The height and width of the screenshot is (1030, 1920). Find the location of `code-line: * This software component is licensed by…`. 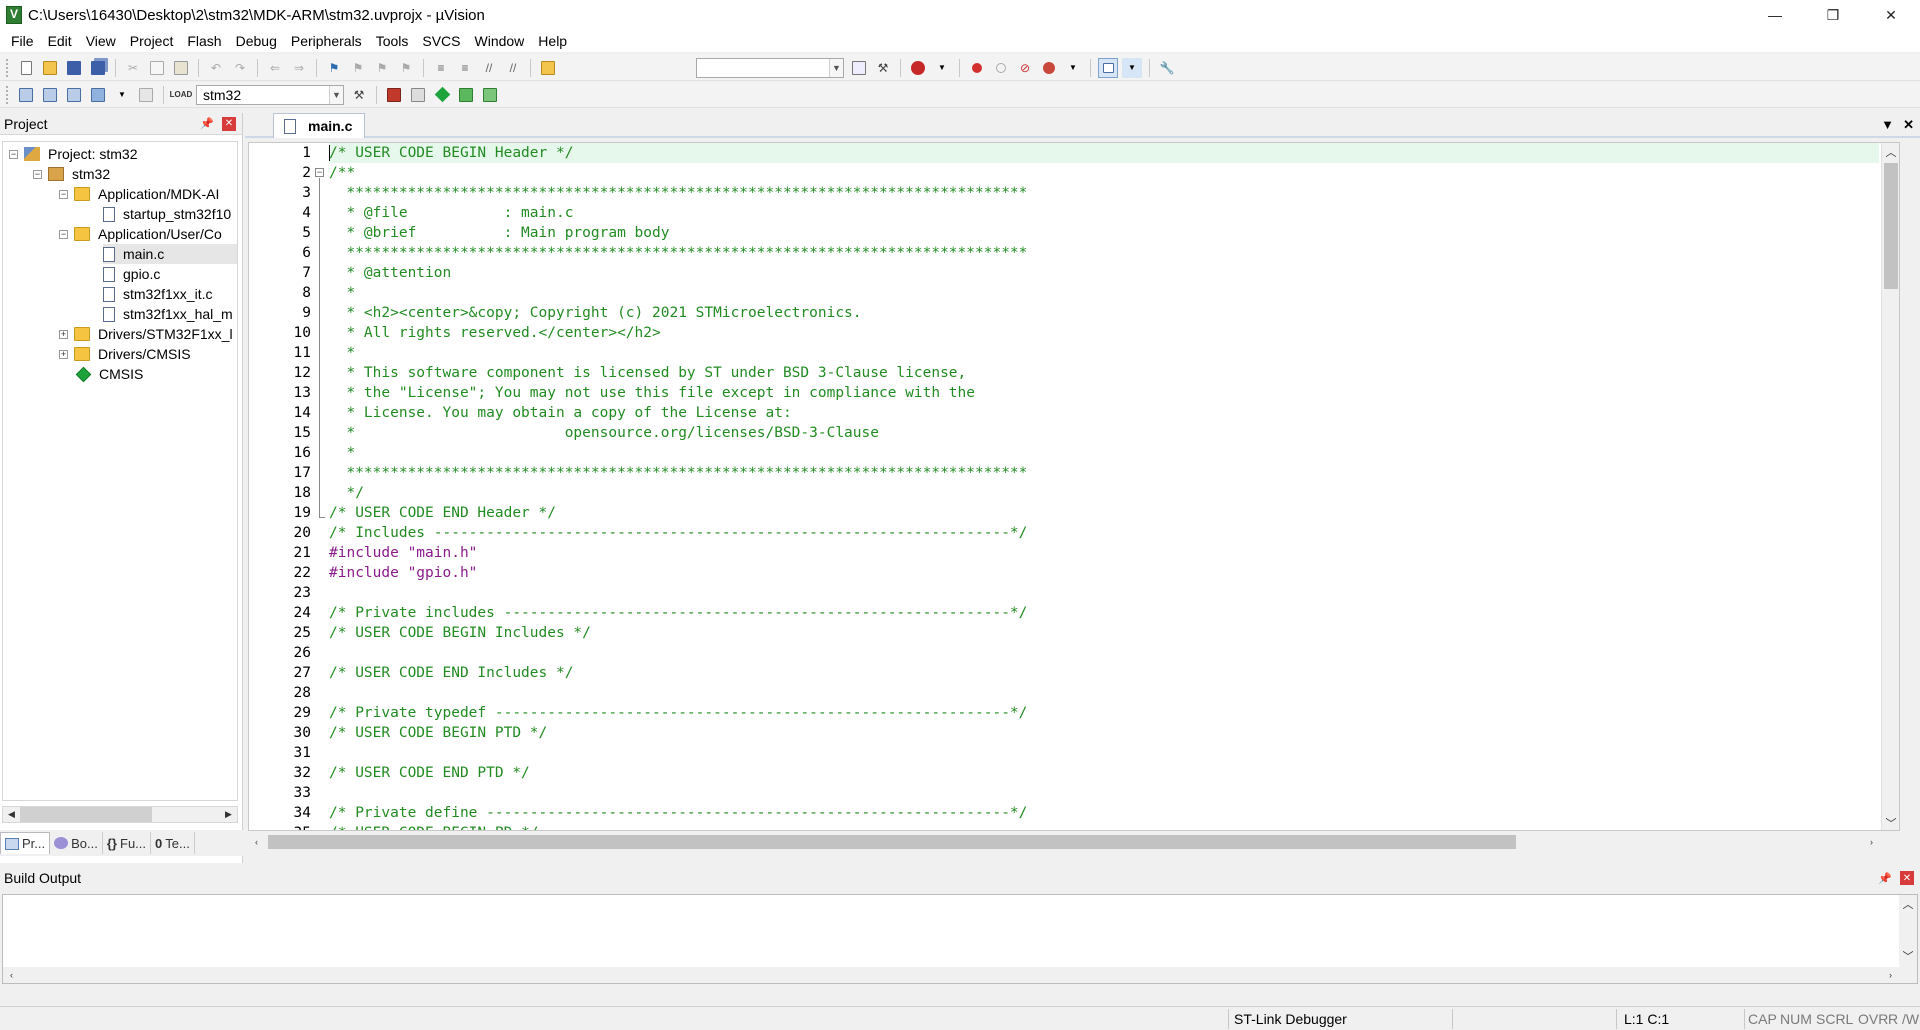

code-line: * This software component is licensed by… is located at coordinates (1104, 373).